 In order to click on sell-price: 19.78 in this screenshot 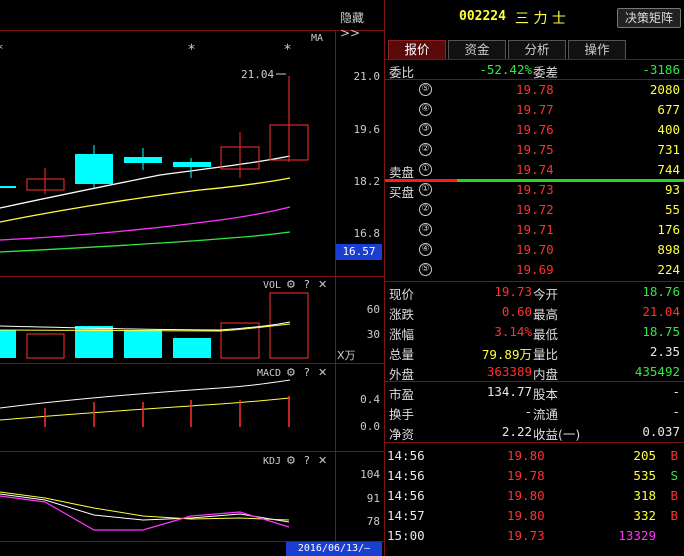, I will do `click(535, 89)`.